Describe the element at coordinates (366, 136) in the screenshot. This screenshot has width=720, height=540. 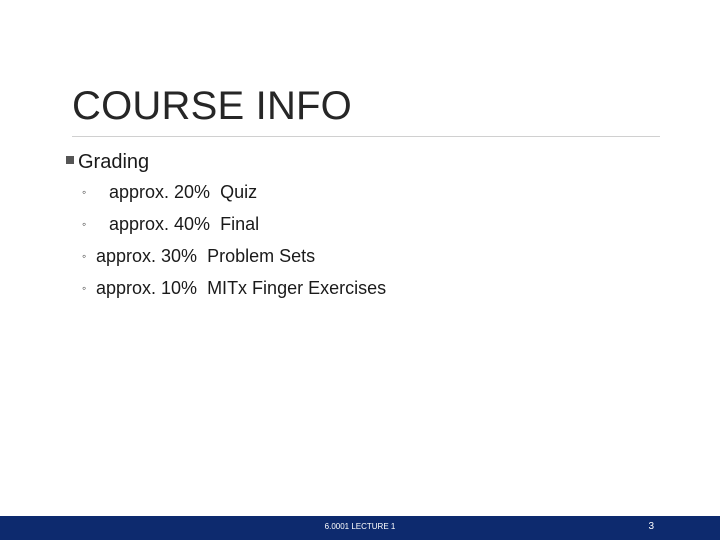
I see `title-divider` at that location.